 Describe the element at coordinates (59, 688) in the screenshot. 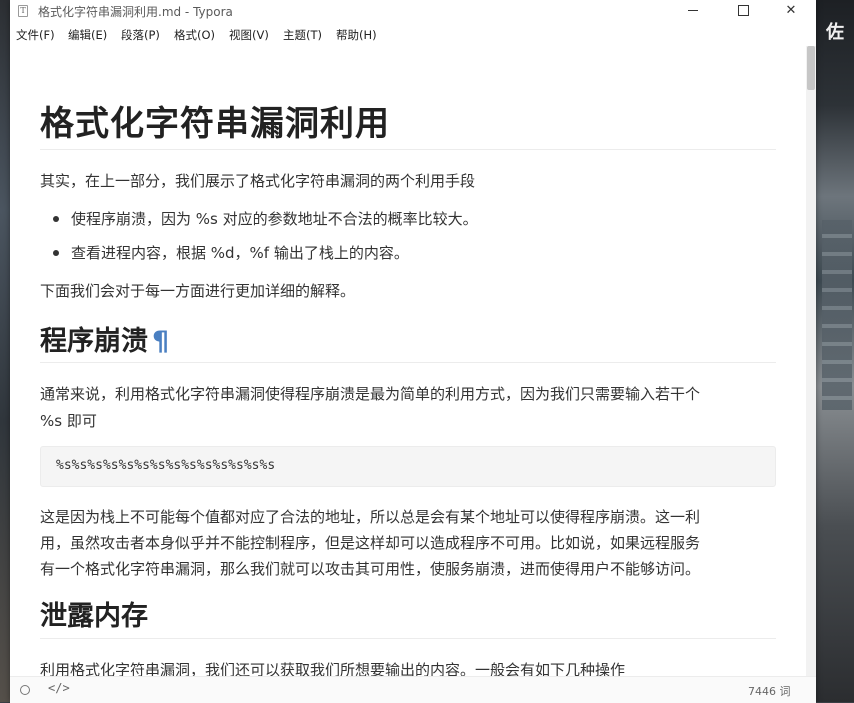

I see `source-mode-toggle: </>` at that location.